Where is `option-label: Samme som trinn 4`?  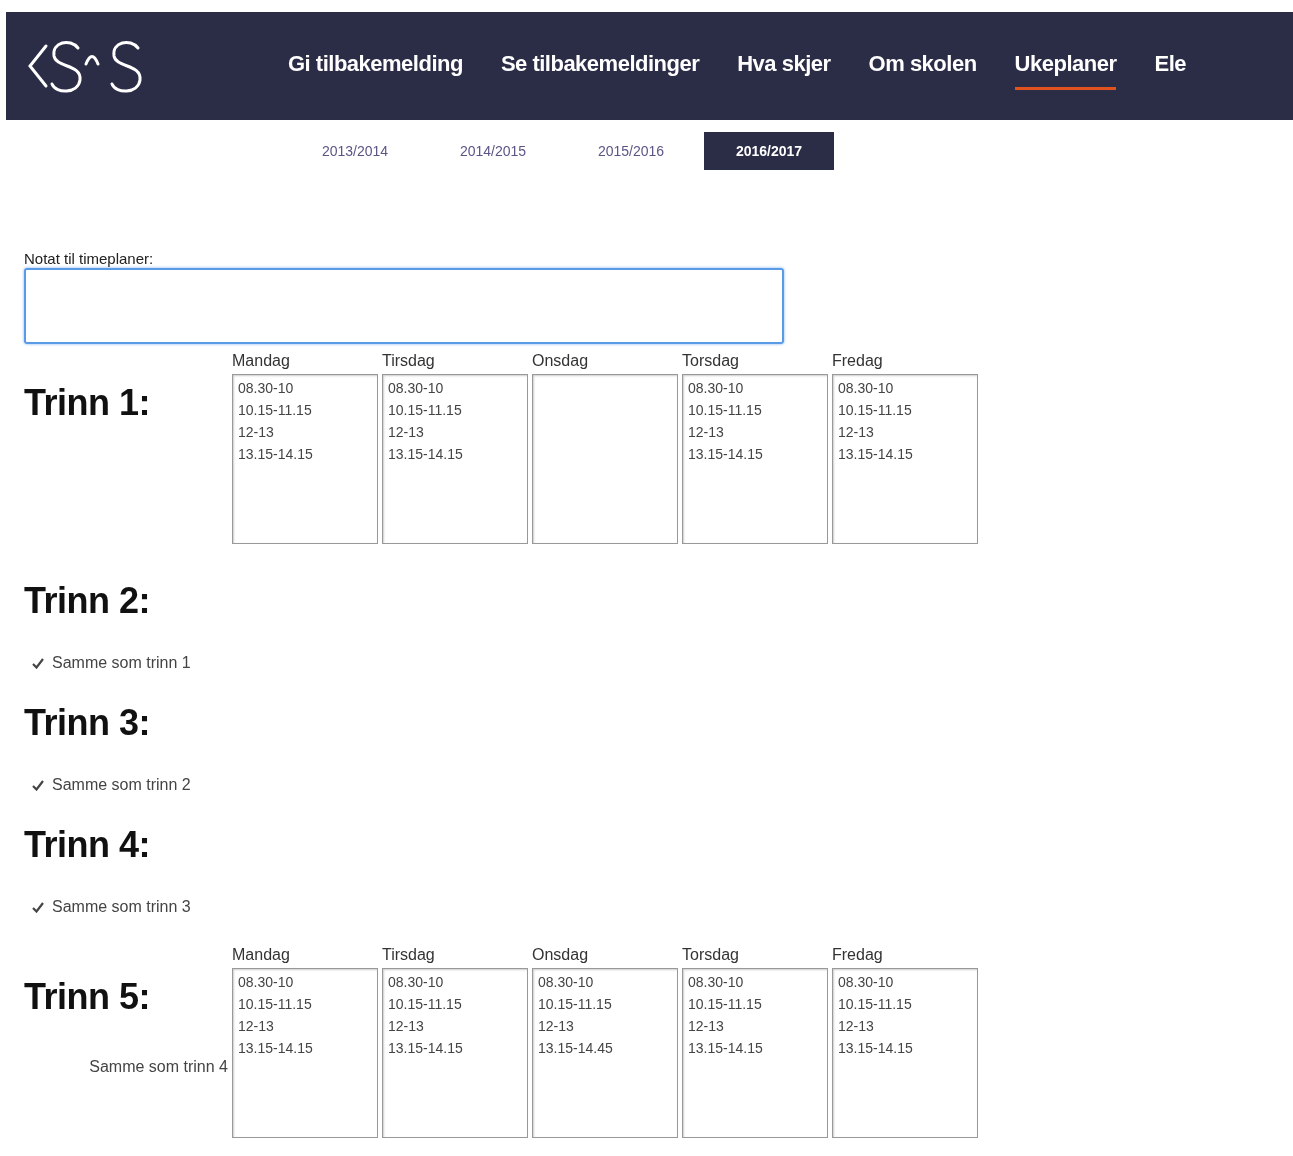 option-label: Samme som trinn 4 is located at coordinates (158, 1067).